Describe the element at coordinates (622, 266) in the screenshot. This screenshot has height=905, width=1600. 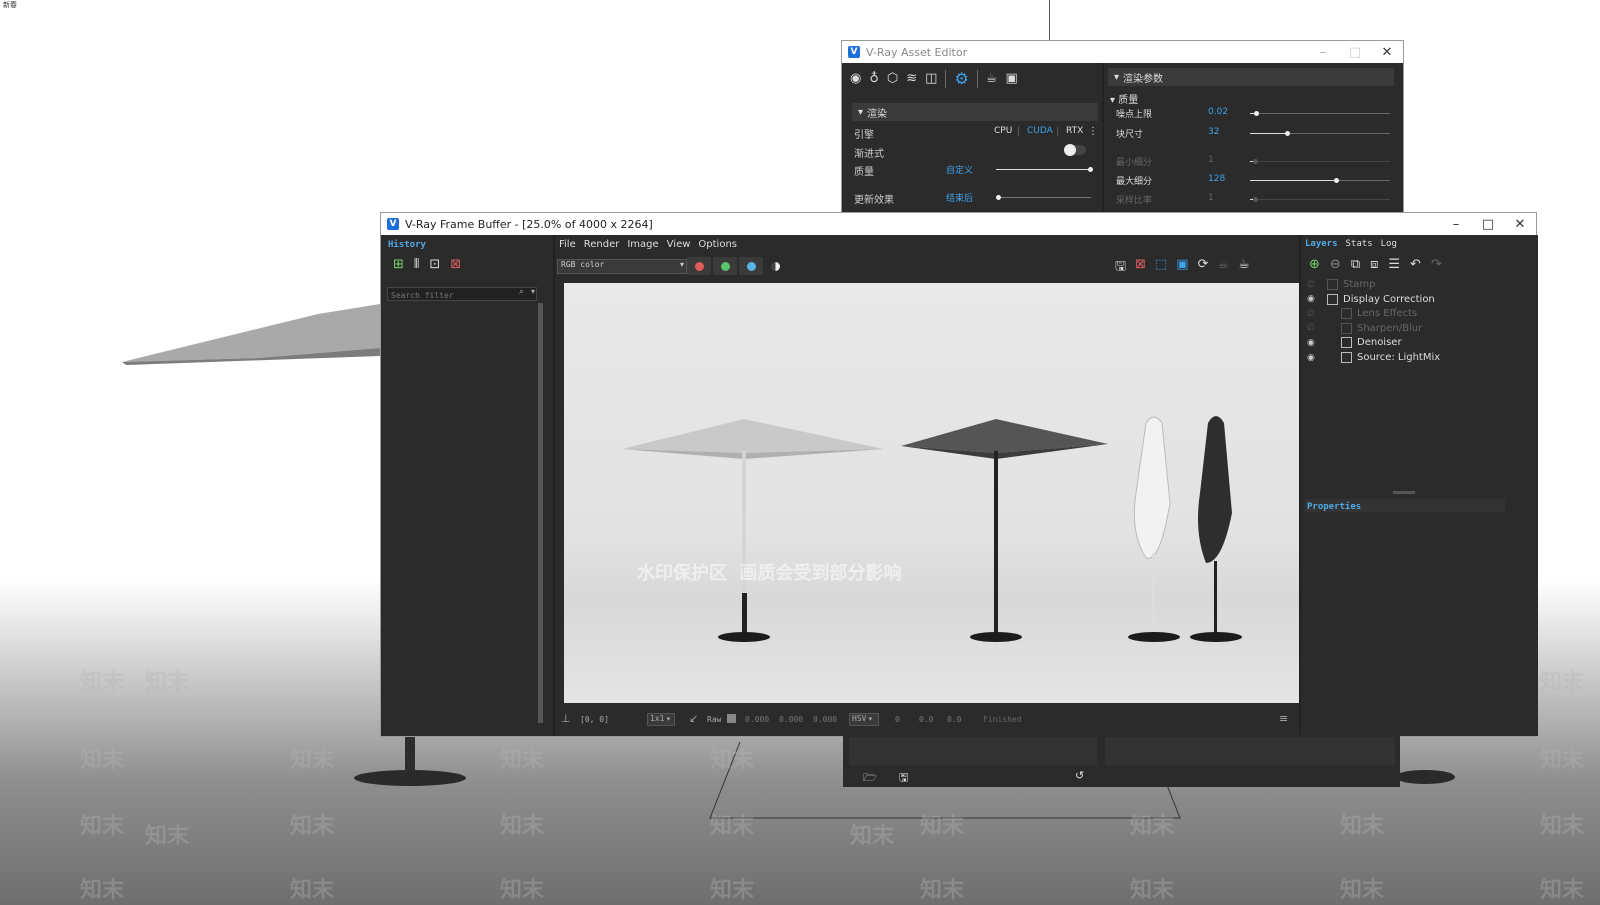
I see `channel-select: RGB color ▾` at that location.